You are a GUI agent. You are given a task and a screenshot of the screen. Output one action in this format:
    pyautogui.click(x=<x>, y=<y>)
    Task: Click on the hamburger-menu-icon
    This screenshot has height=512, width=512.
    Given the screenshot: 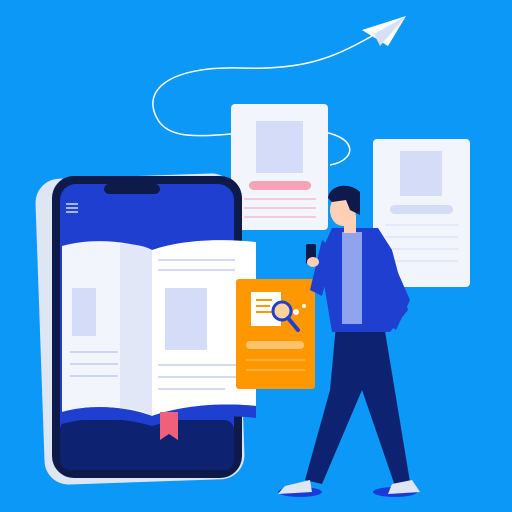 What is the action you would take?
    pyautogui.click(x=72, y=208)
    